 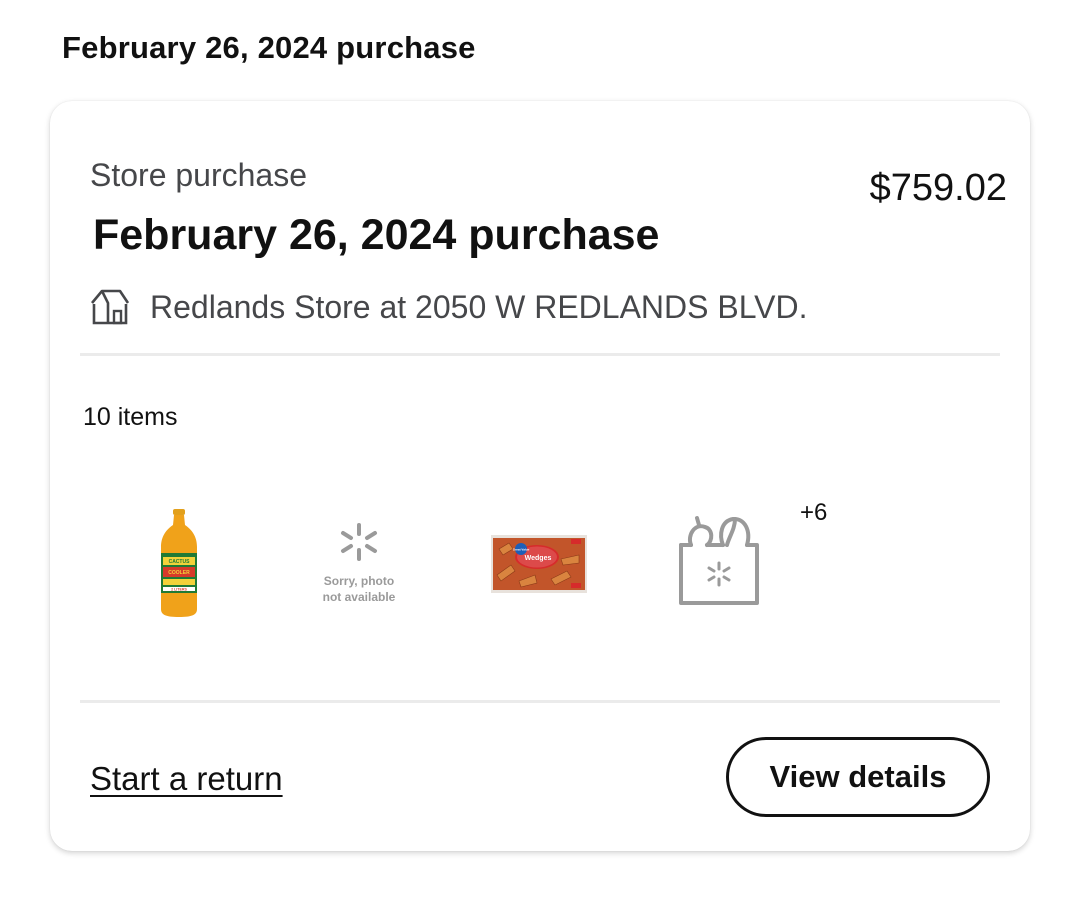 I want to click on grocery-bag-icon, so click(x=719, y=563).